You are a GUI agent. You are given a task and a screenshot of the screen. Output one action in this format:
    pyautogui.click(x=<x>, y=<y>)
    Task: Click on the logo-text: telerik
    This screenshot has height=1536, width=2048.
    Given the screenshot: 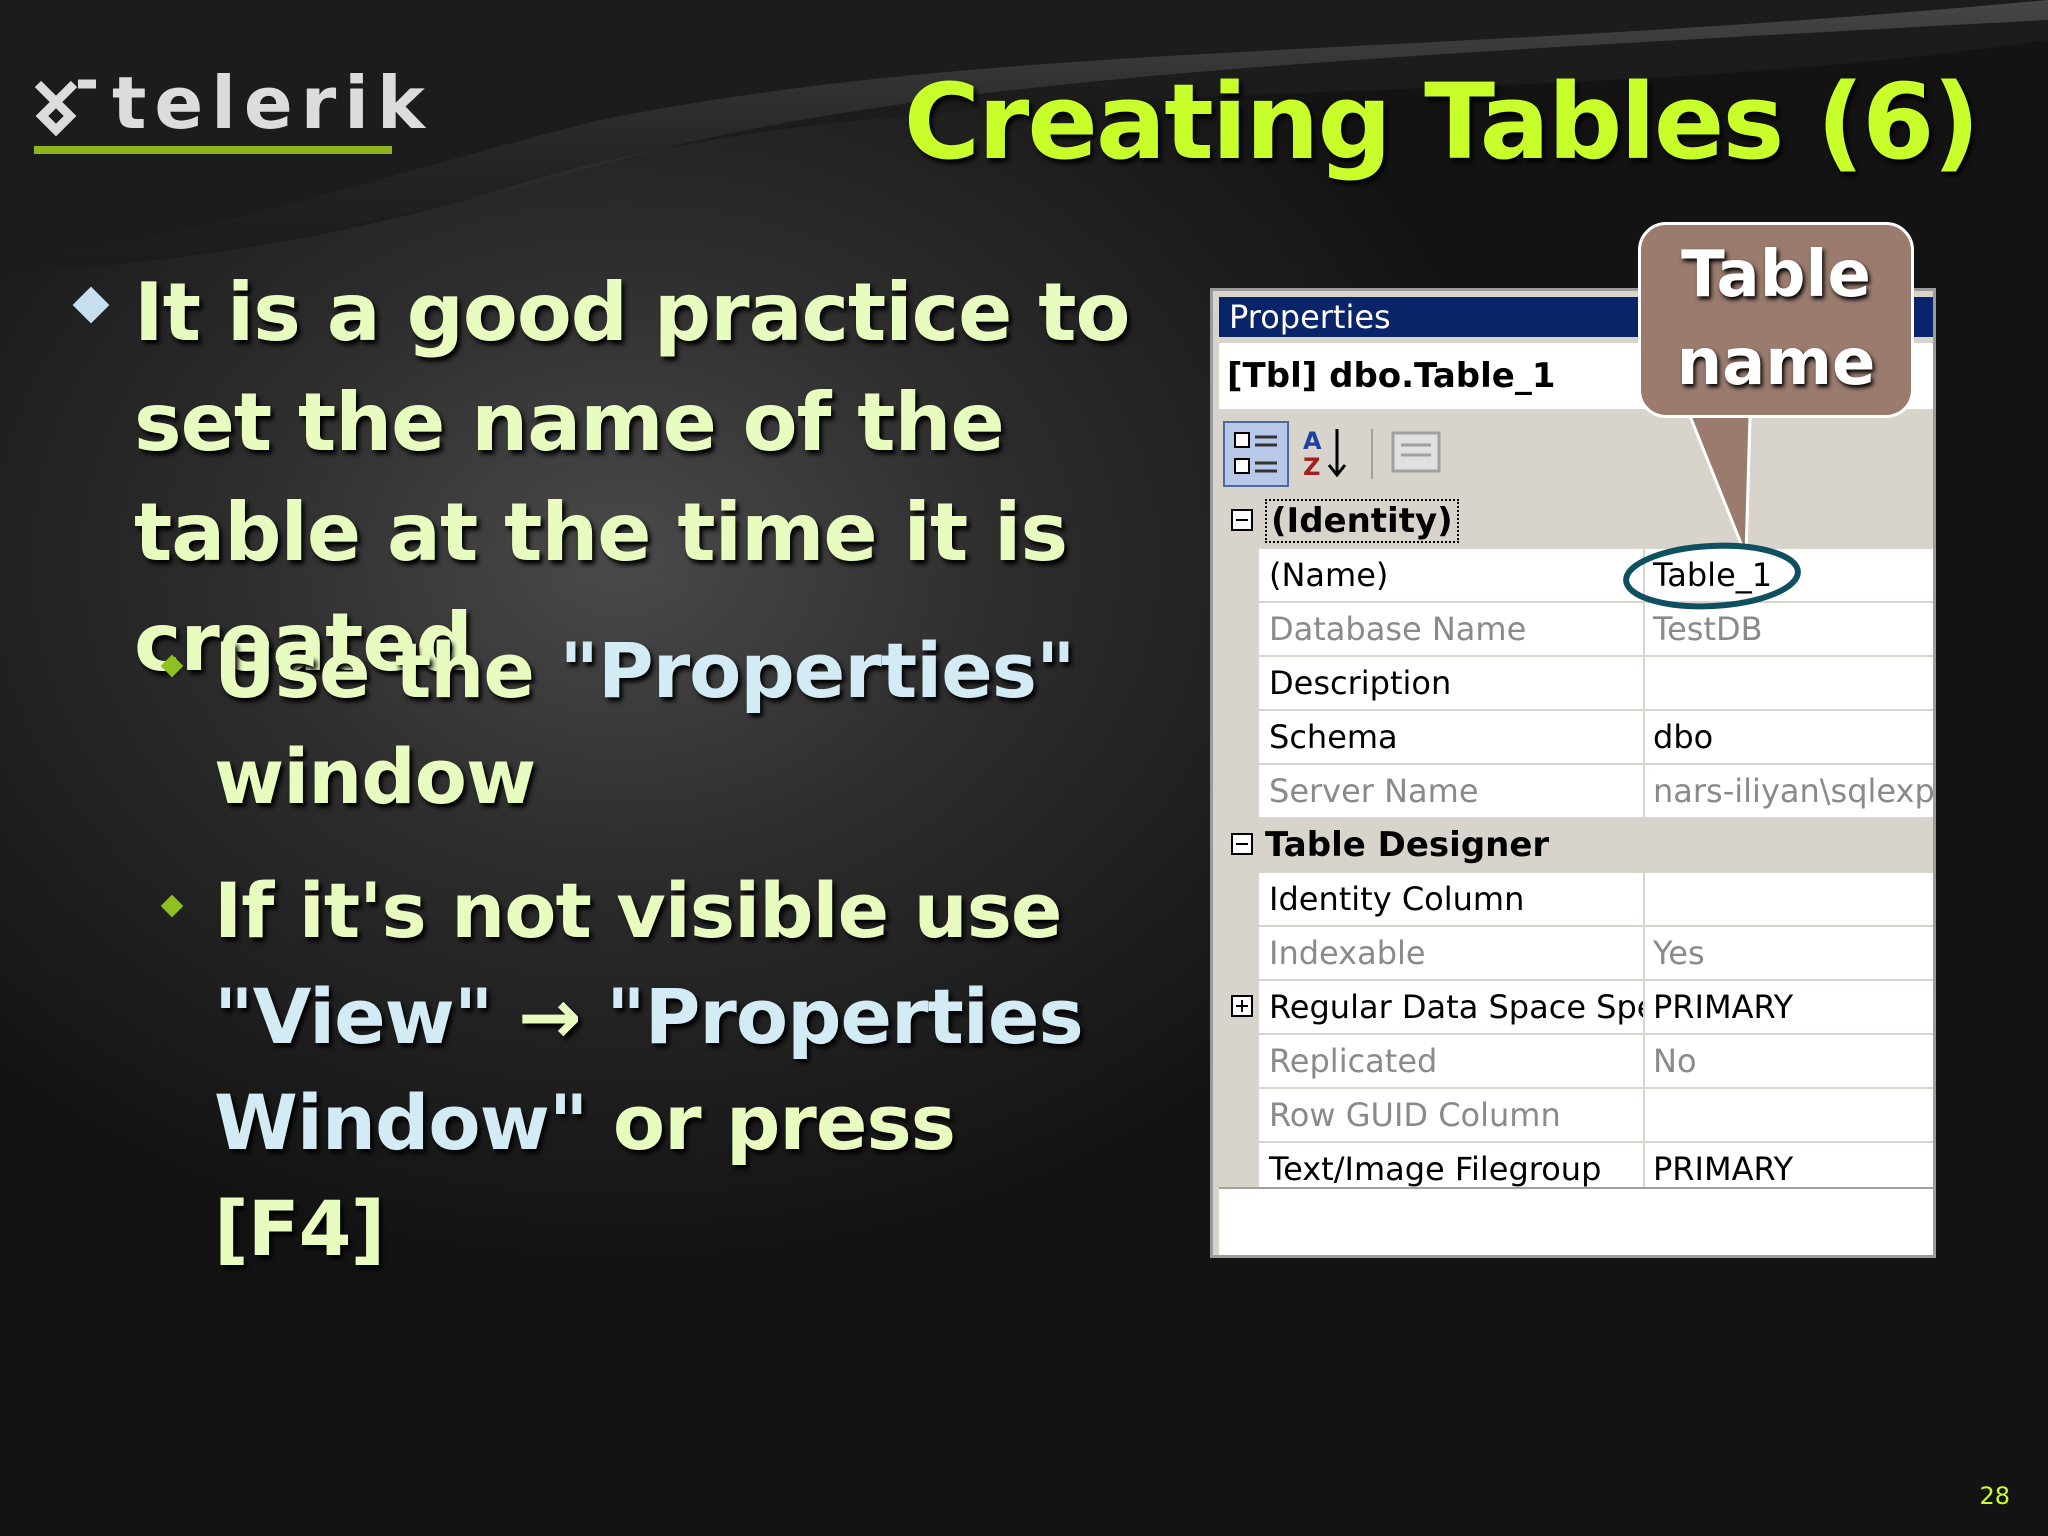 What is the action you would take?
    pyautogui.click(x=272, y=103)
    